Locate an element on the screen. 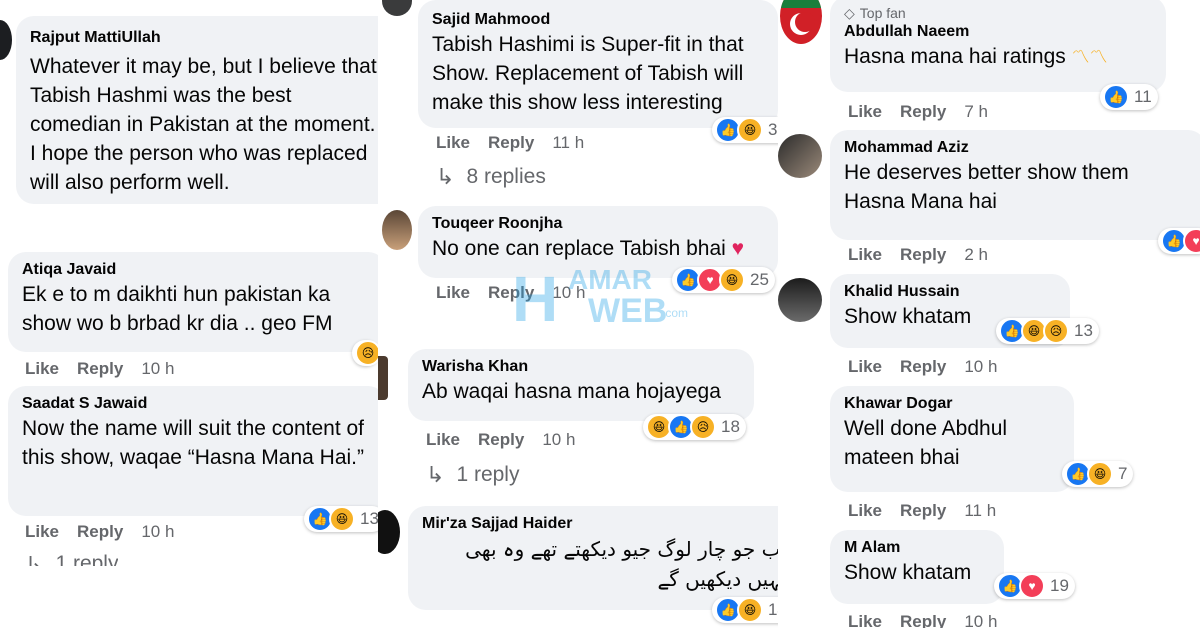 This screenshot has width=1200, height=628. reaction-count: 19 is located at coordinates (1059, 585).